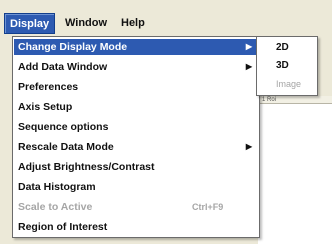 Image resolution: width=332 pixels, height=244 pixels. Describe the element at coordinates (86, 23) in the screenshot. I see `menu-window: Window` at that location.